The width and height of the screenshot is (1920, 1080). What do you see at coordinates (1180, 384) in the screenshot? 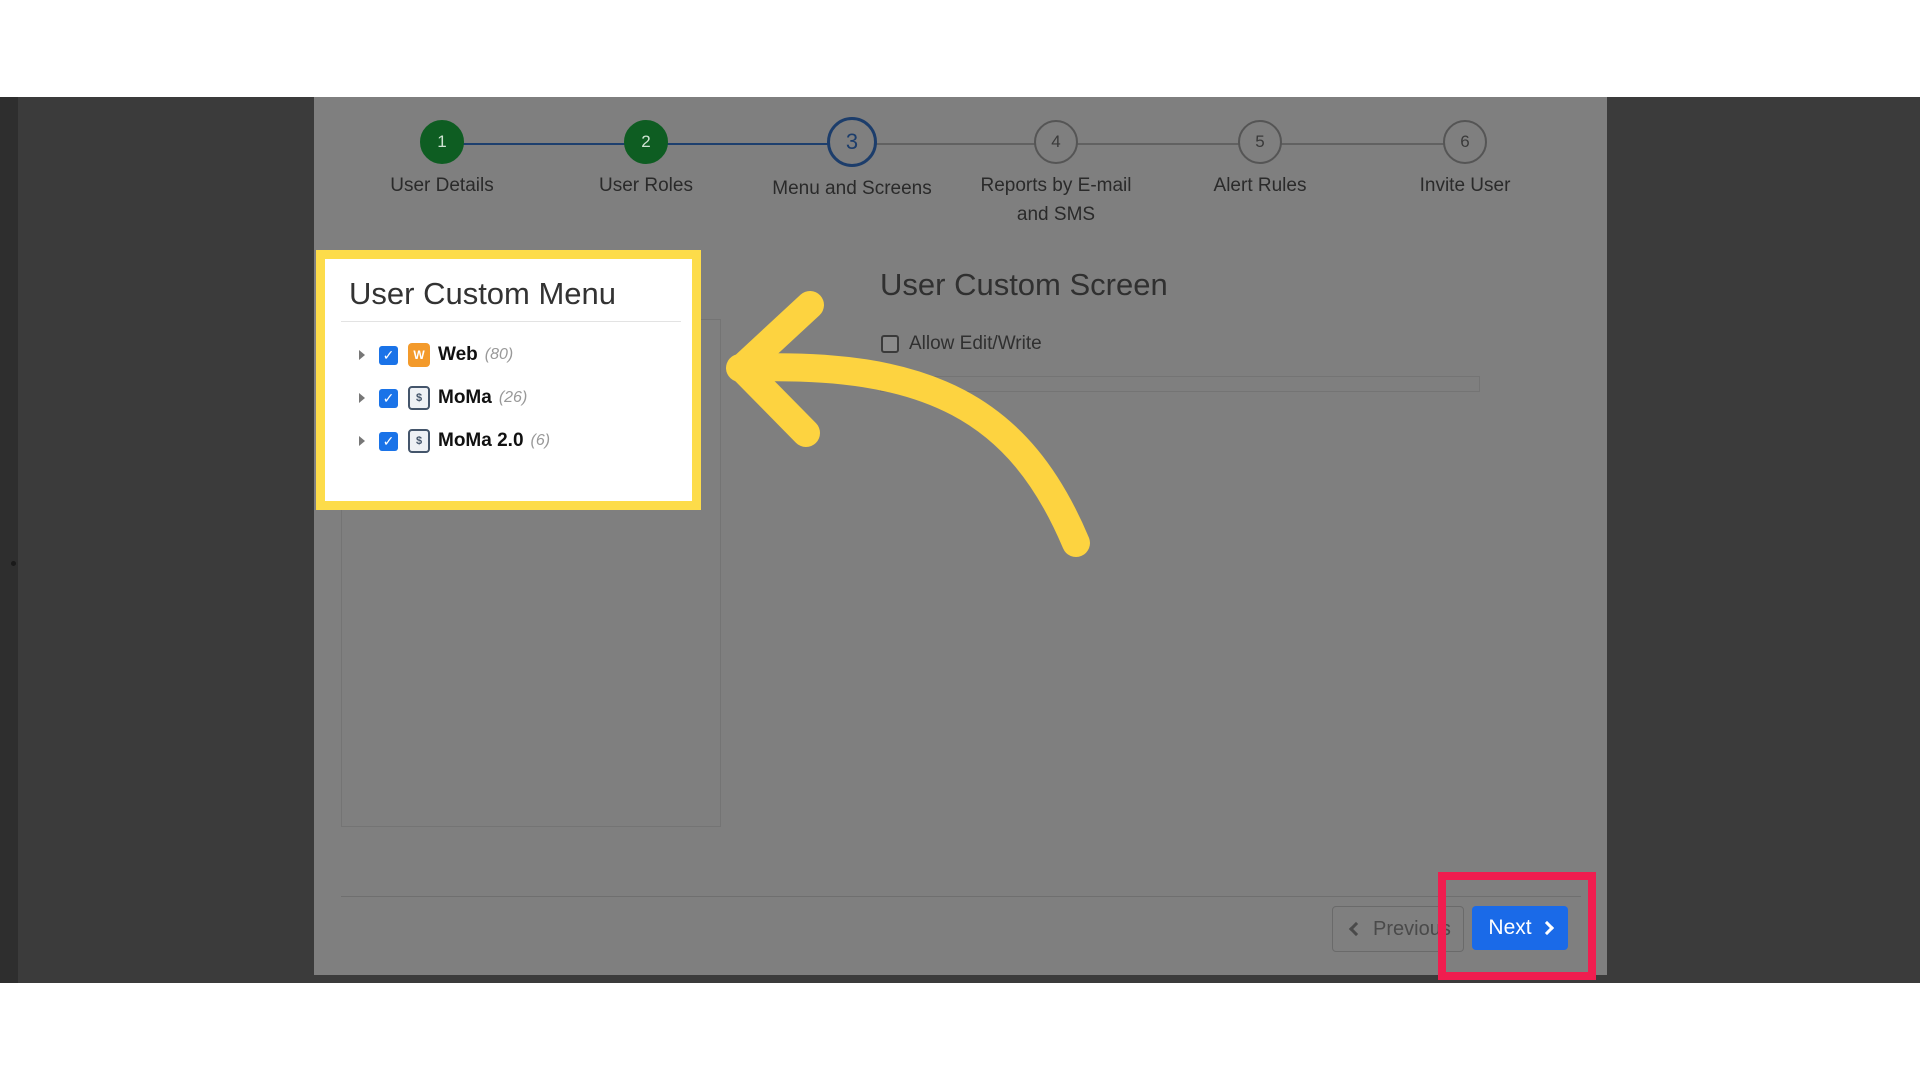
I see `custom-screen-list` at bounding box center [1180, 384].